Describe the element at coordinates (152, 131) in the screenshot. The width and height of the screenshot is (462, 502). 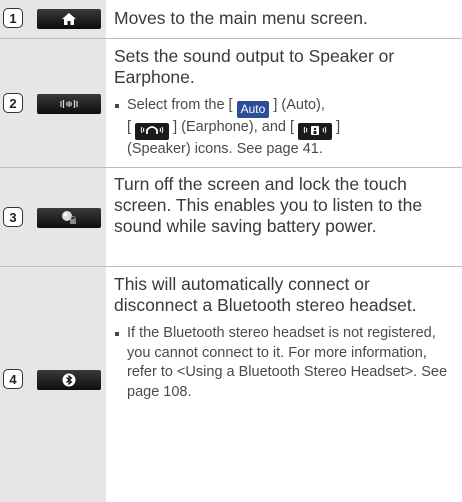
I see `earphone-icon` at that location.